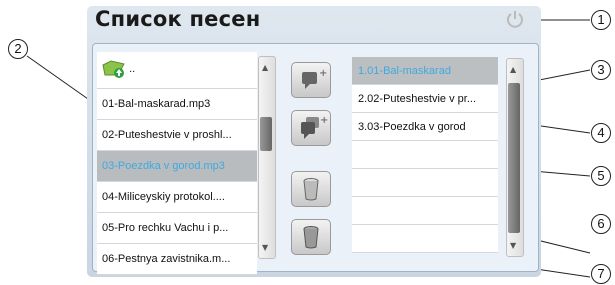 The height and width of the screenshot is (285, 615). What do you see at coordinates (18, 49) in the screenshot?
I see `callout-2: 2` at bounding box center [18, 49].